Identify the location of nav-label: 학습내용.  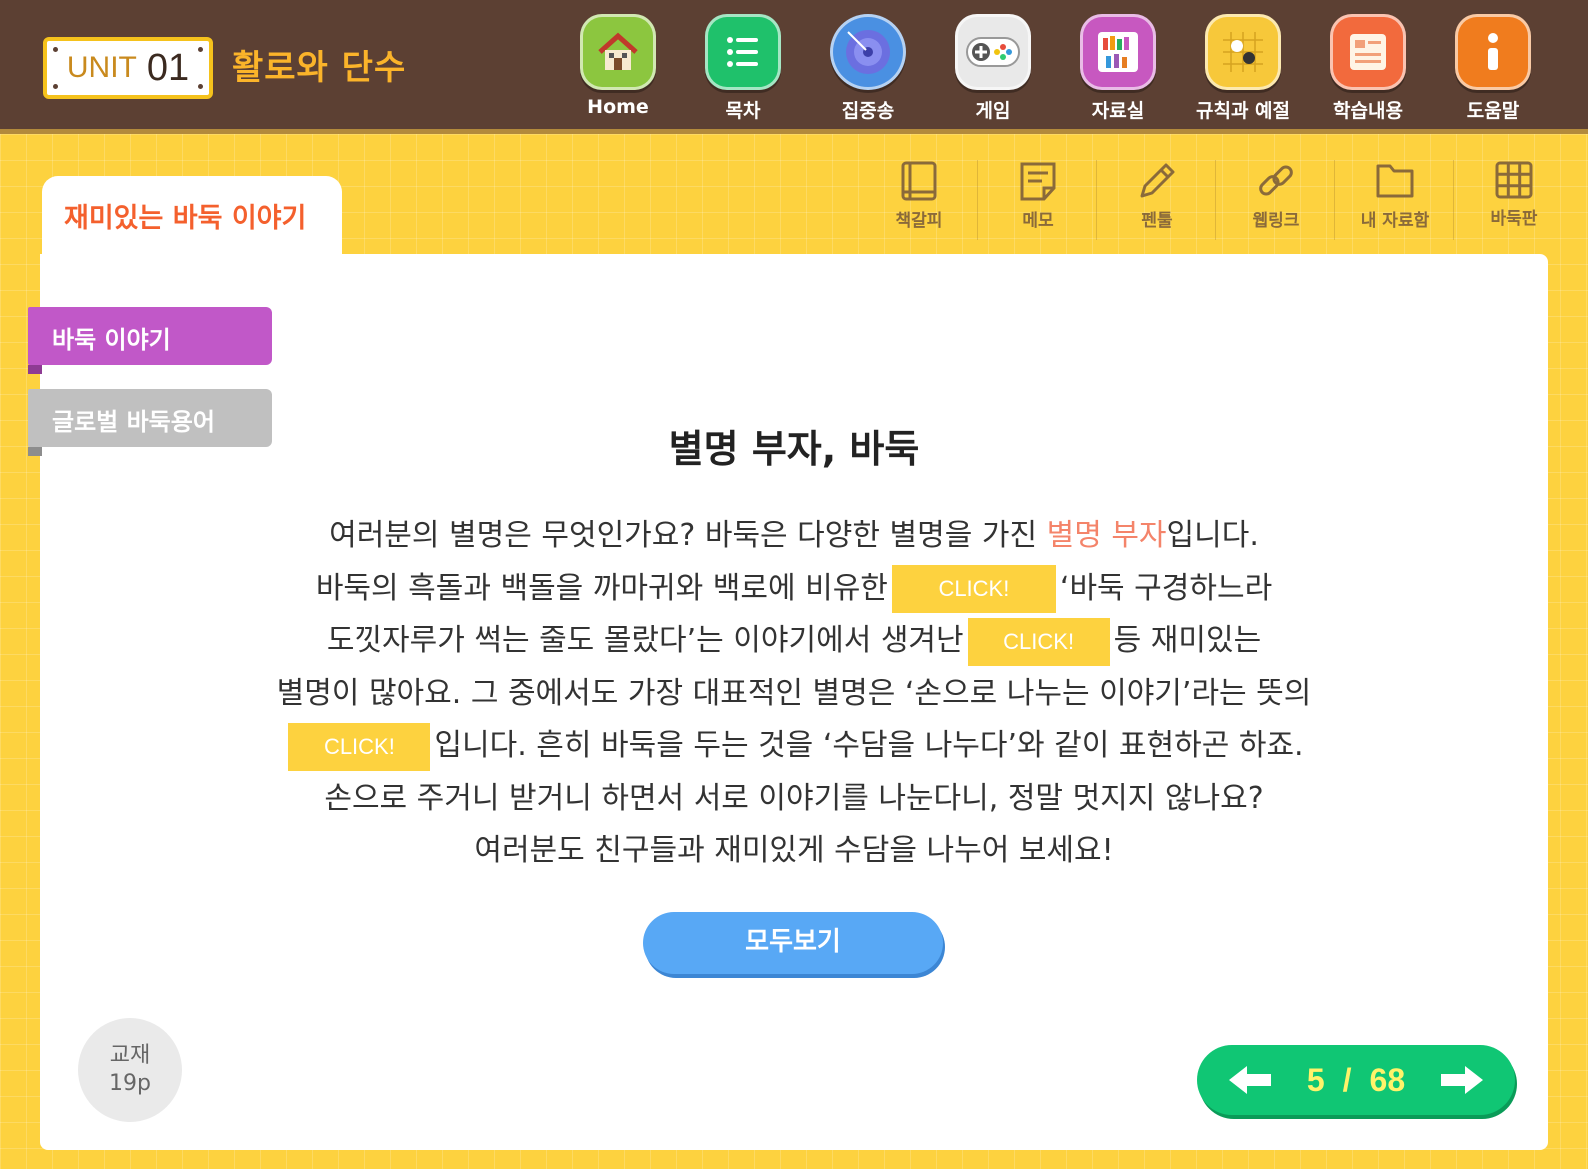
(1368, 111).